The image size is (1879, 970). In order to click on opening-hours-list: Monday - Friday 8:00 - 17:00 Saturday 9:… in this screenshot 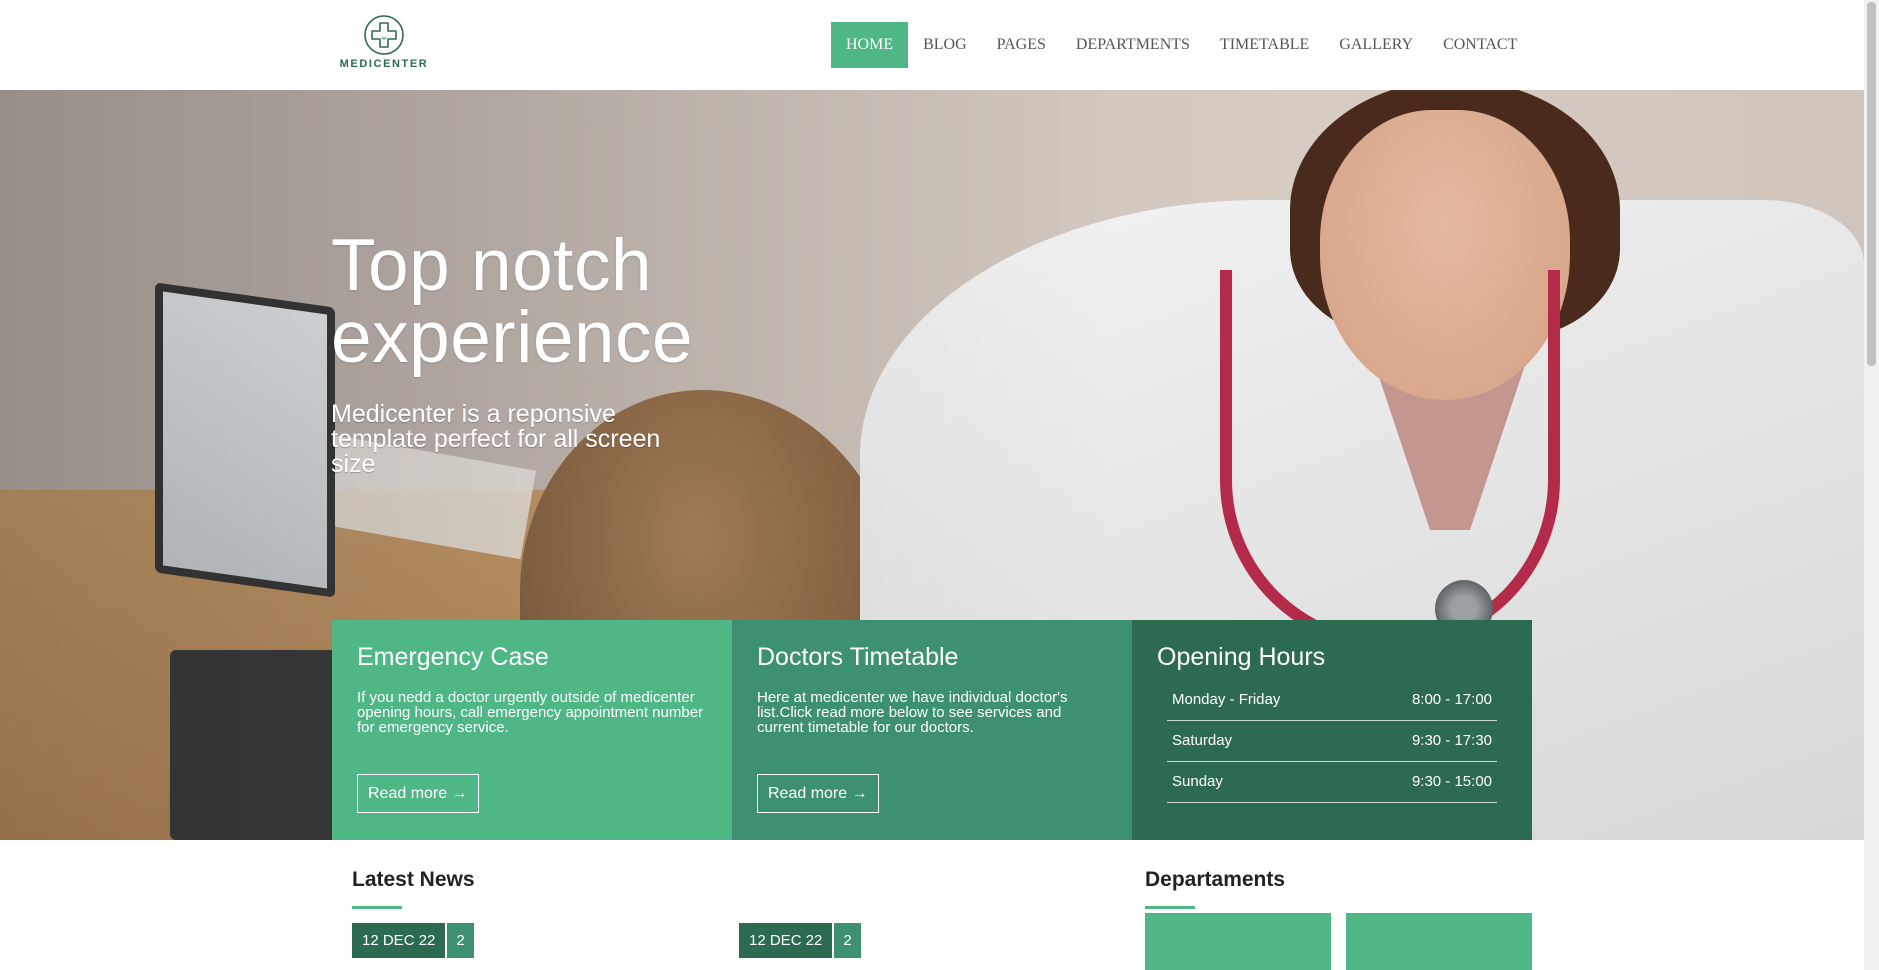, I will do `click(1332, 741)`.